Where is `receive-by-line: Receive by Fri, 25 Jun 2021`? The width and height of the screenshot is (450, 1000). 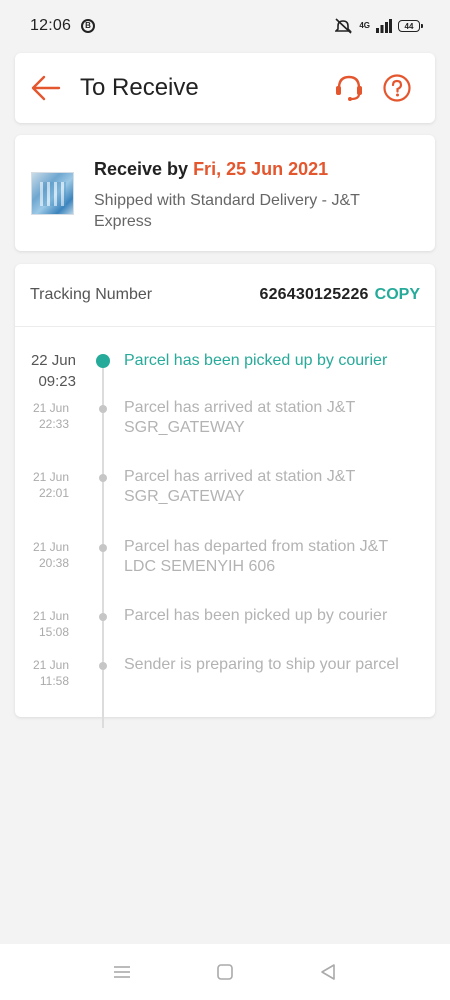
receive-by-line: Receive by Fri, 25 Jun 2021 is located at coordinates (211, 169).